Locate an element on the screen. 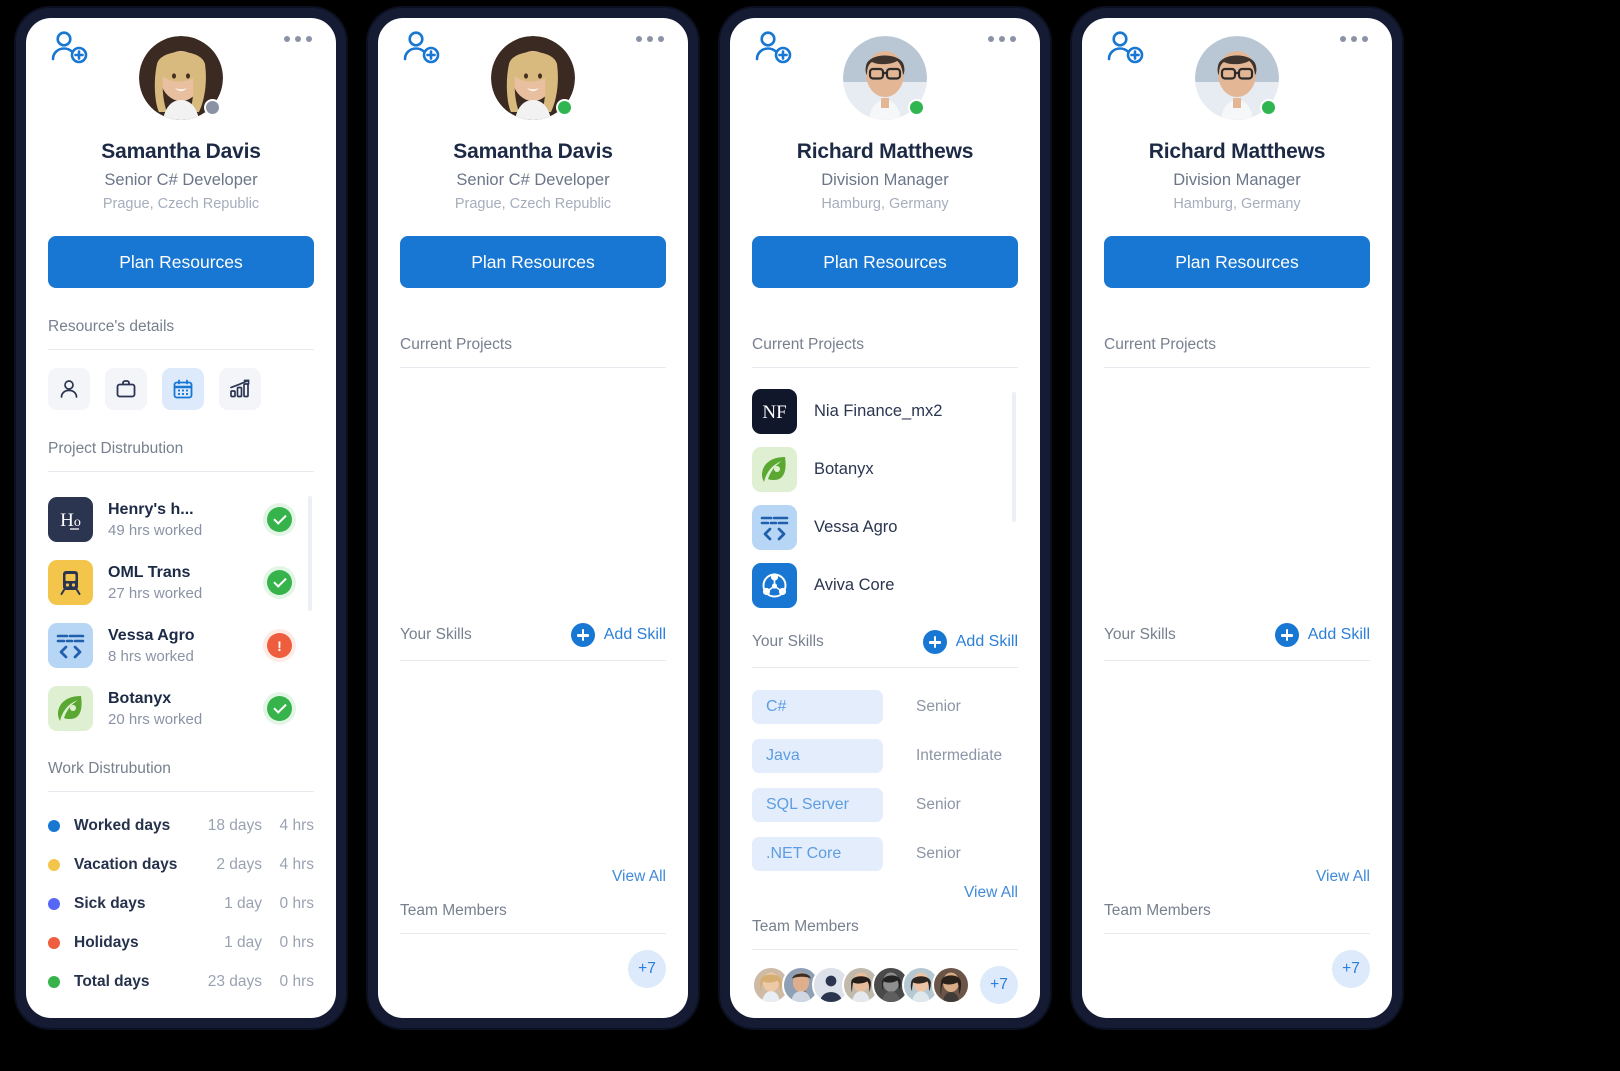 The width and height of the screenshot is (1620, 1071). skill-chip: .NET Core is located at coordinates (817, 853).